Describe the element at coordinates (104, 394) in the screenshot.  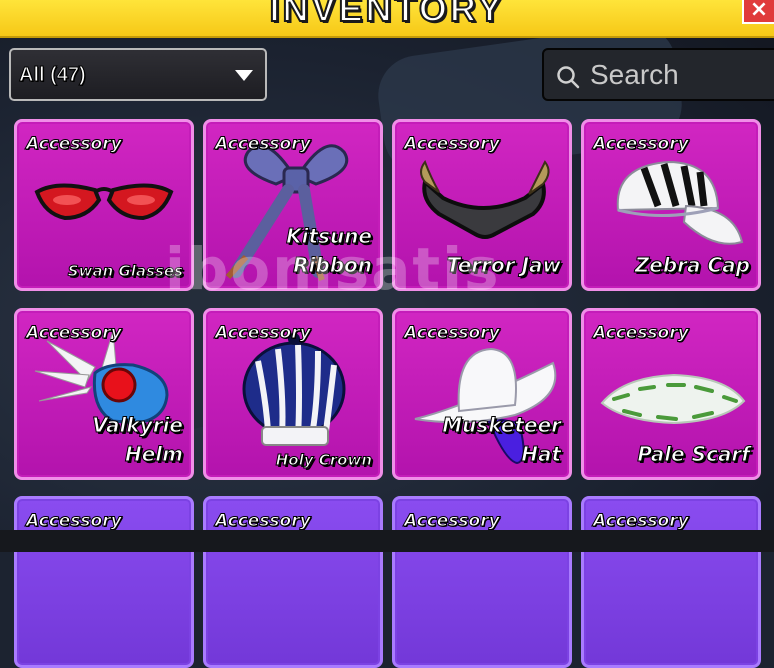
I see `item-card-valkyrie-helm: Accessory Valkyrie Helm` at that location.